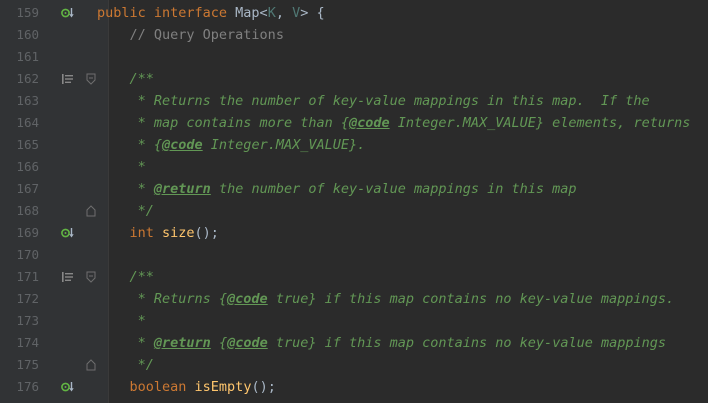 The width and height of the screenshot is (708, 403). I want to click on code-line-176: 176 boolean isEmpty();, so click(354, 387).